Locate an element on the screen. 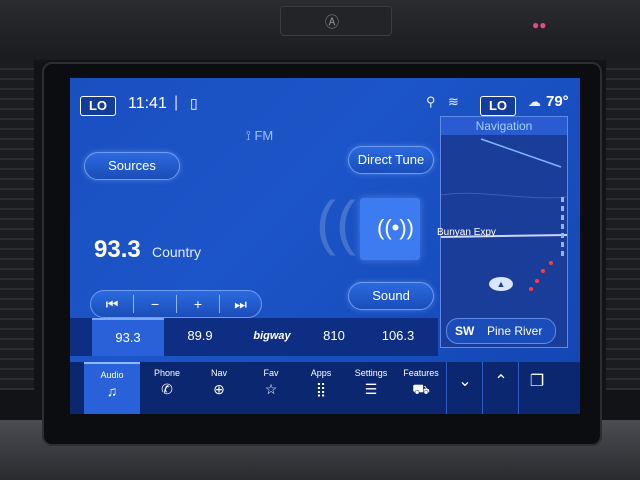  sound-button: Sound is located at coordinates (391, 296).